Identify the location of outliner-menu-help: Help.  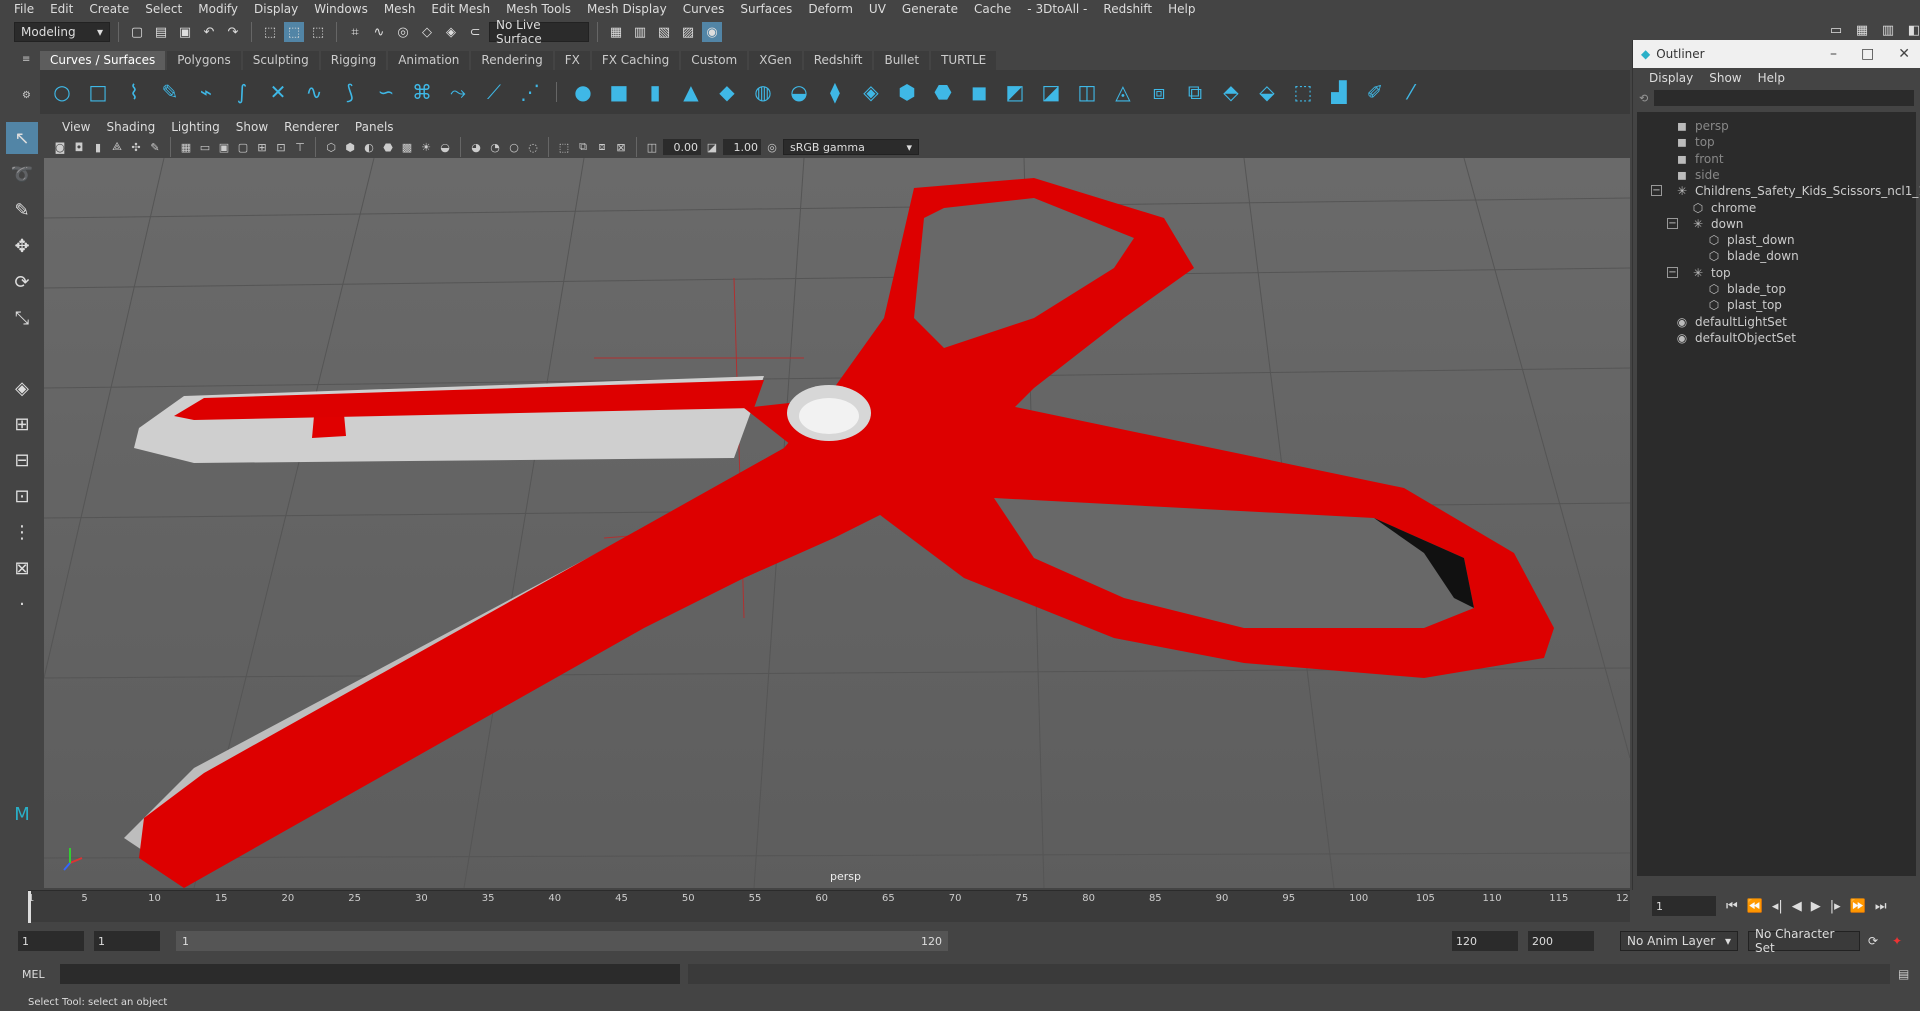
(1771, 78).